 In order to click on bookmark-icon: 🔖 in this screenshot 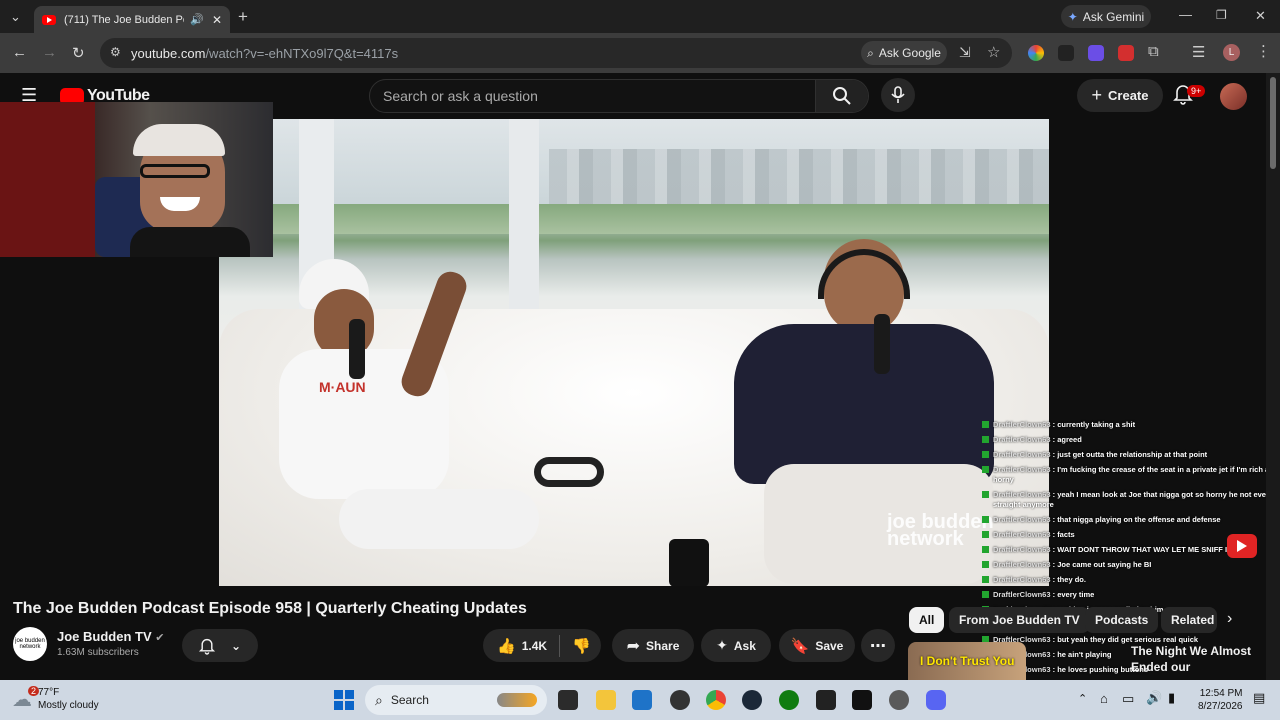, I will do `click(800, 646)`.